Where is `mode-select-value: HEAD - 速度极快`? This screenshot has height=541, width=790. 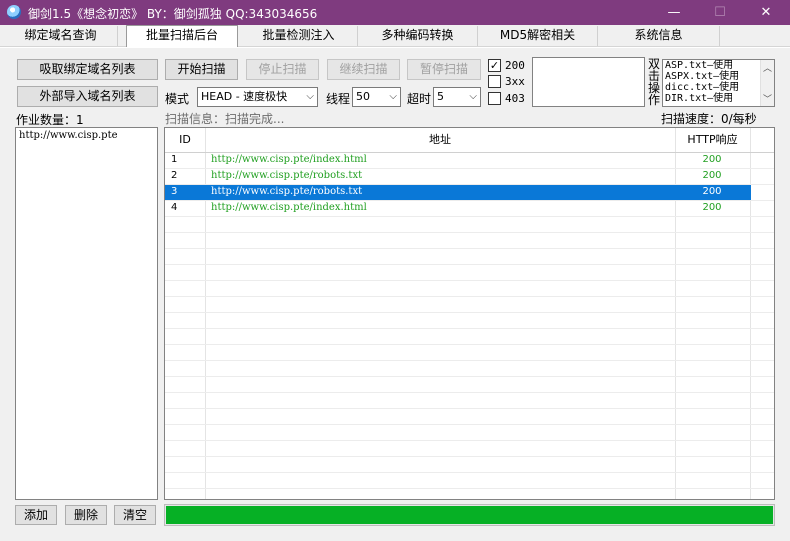
mode-select-value: HEAD - 速度极快 is located at coordinates (244, 96).